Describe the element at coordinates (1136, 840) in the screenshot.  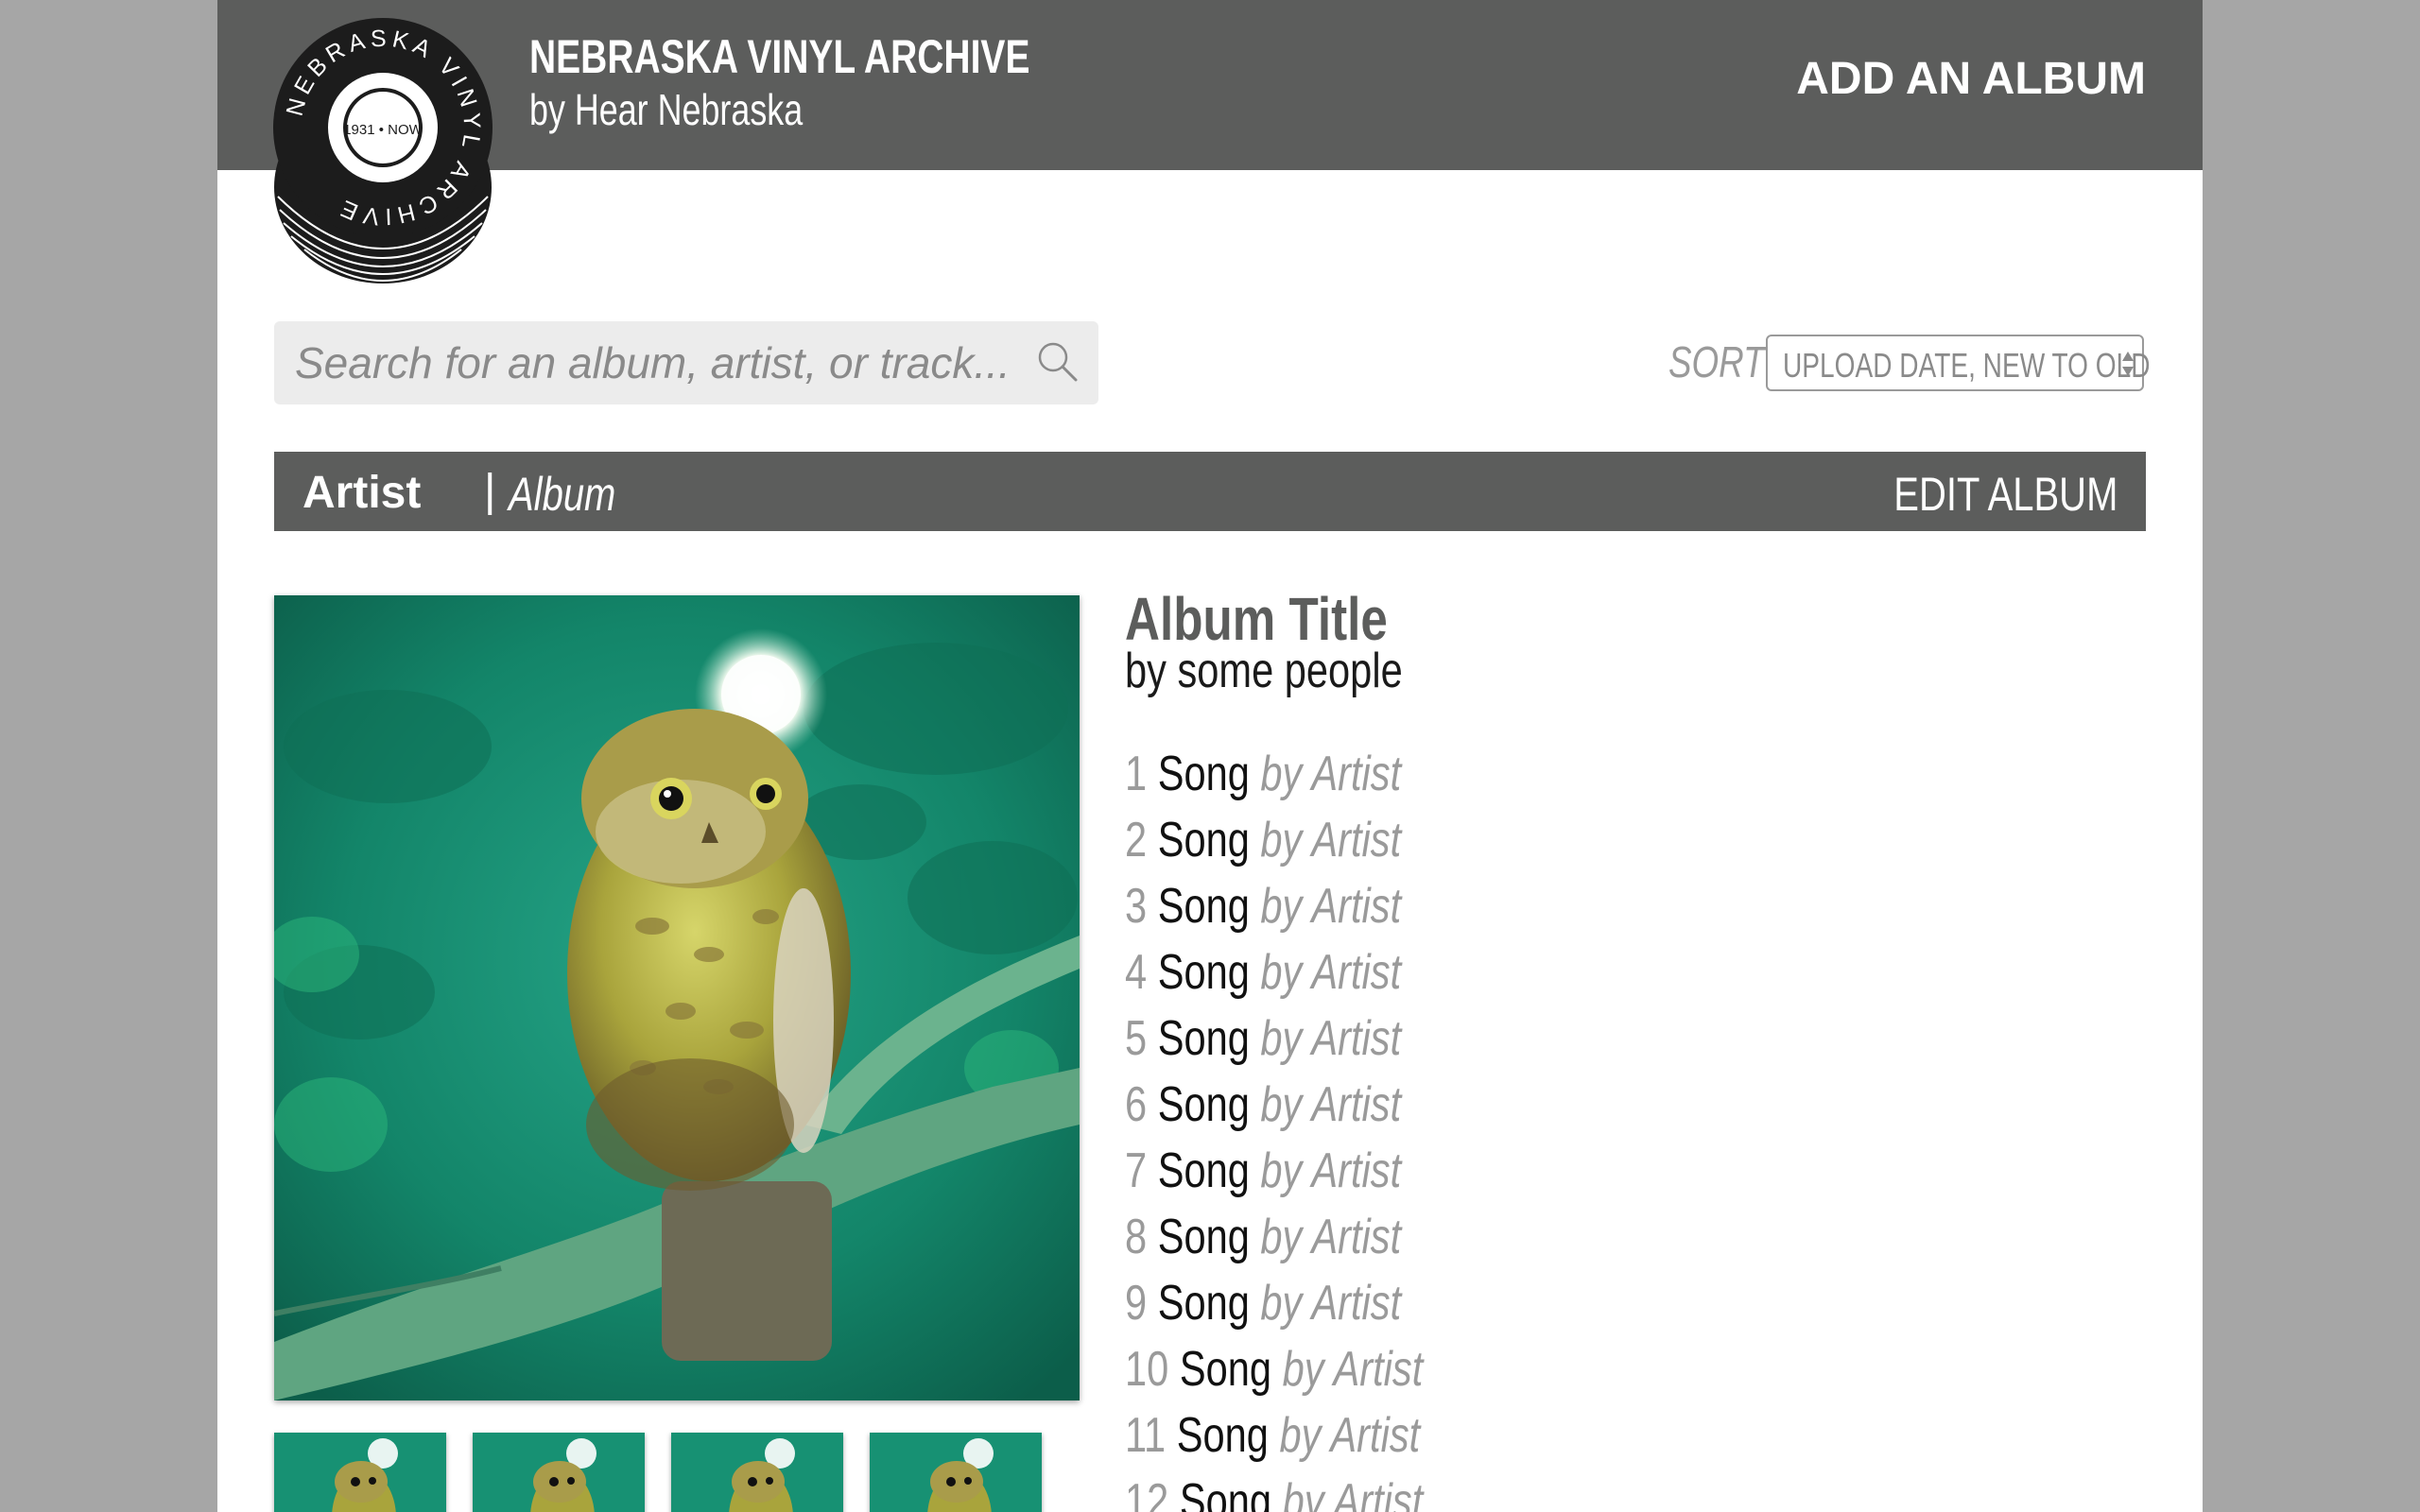
I see `track-number: 2` at that location.